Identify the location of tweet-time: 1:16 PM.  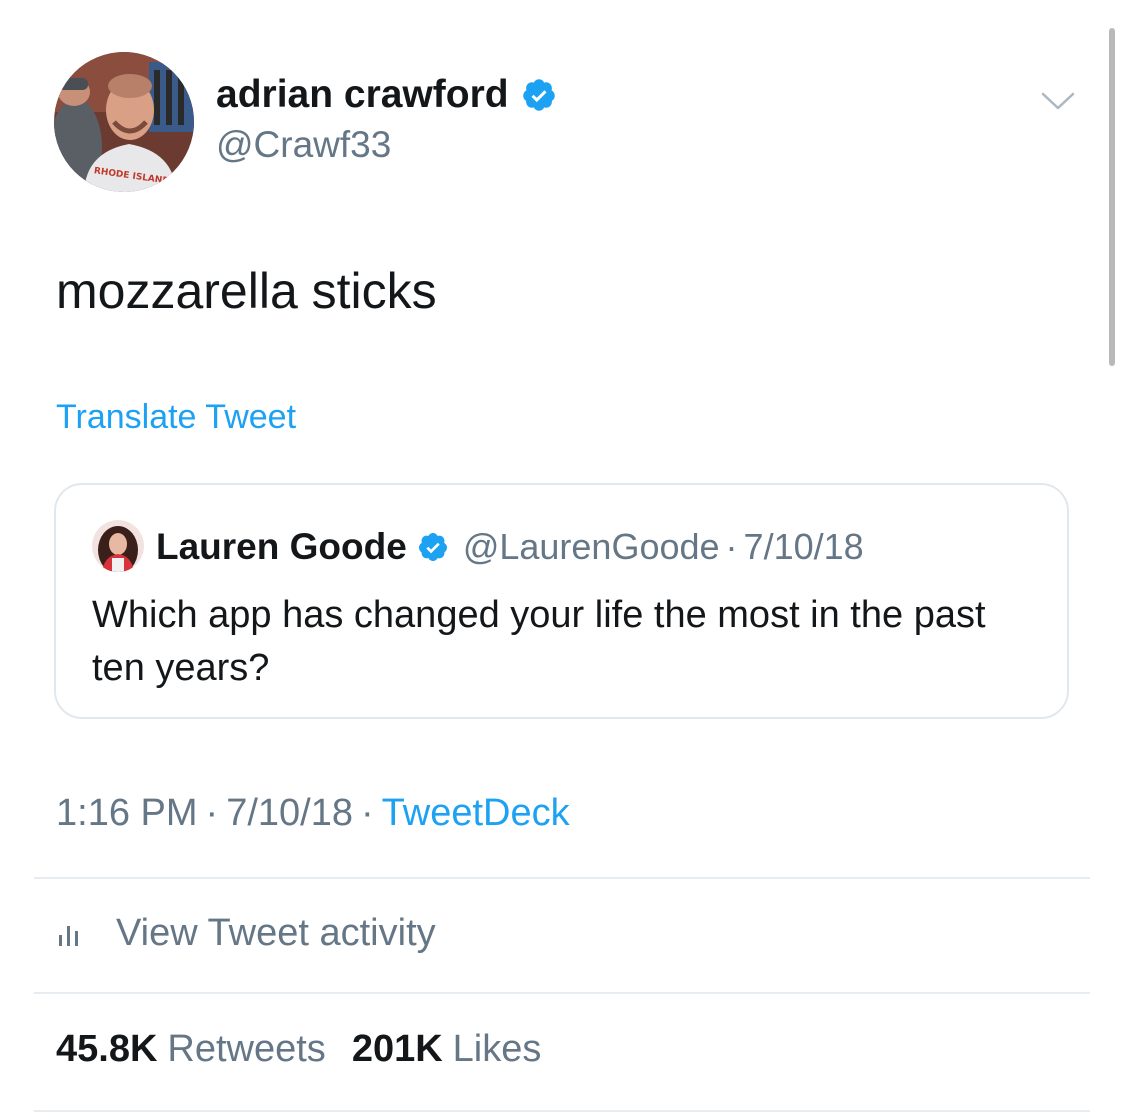
(127, 813).